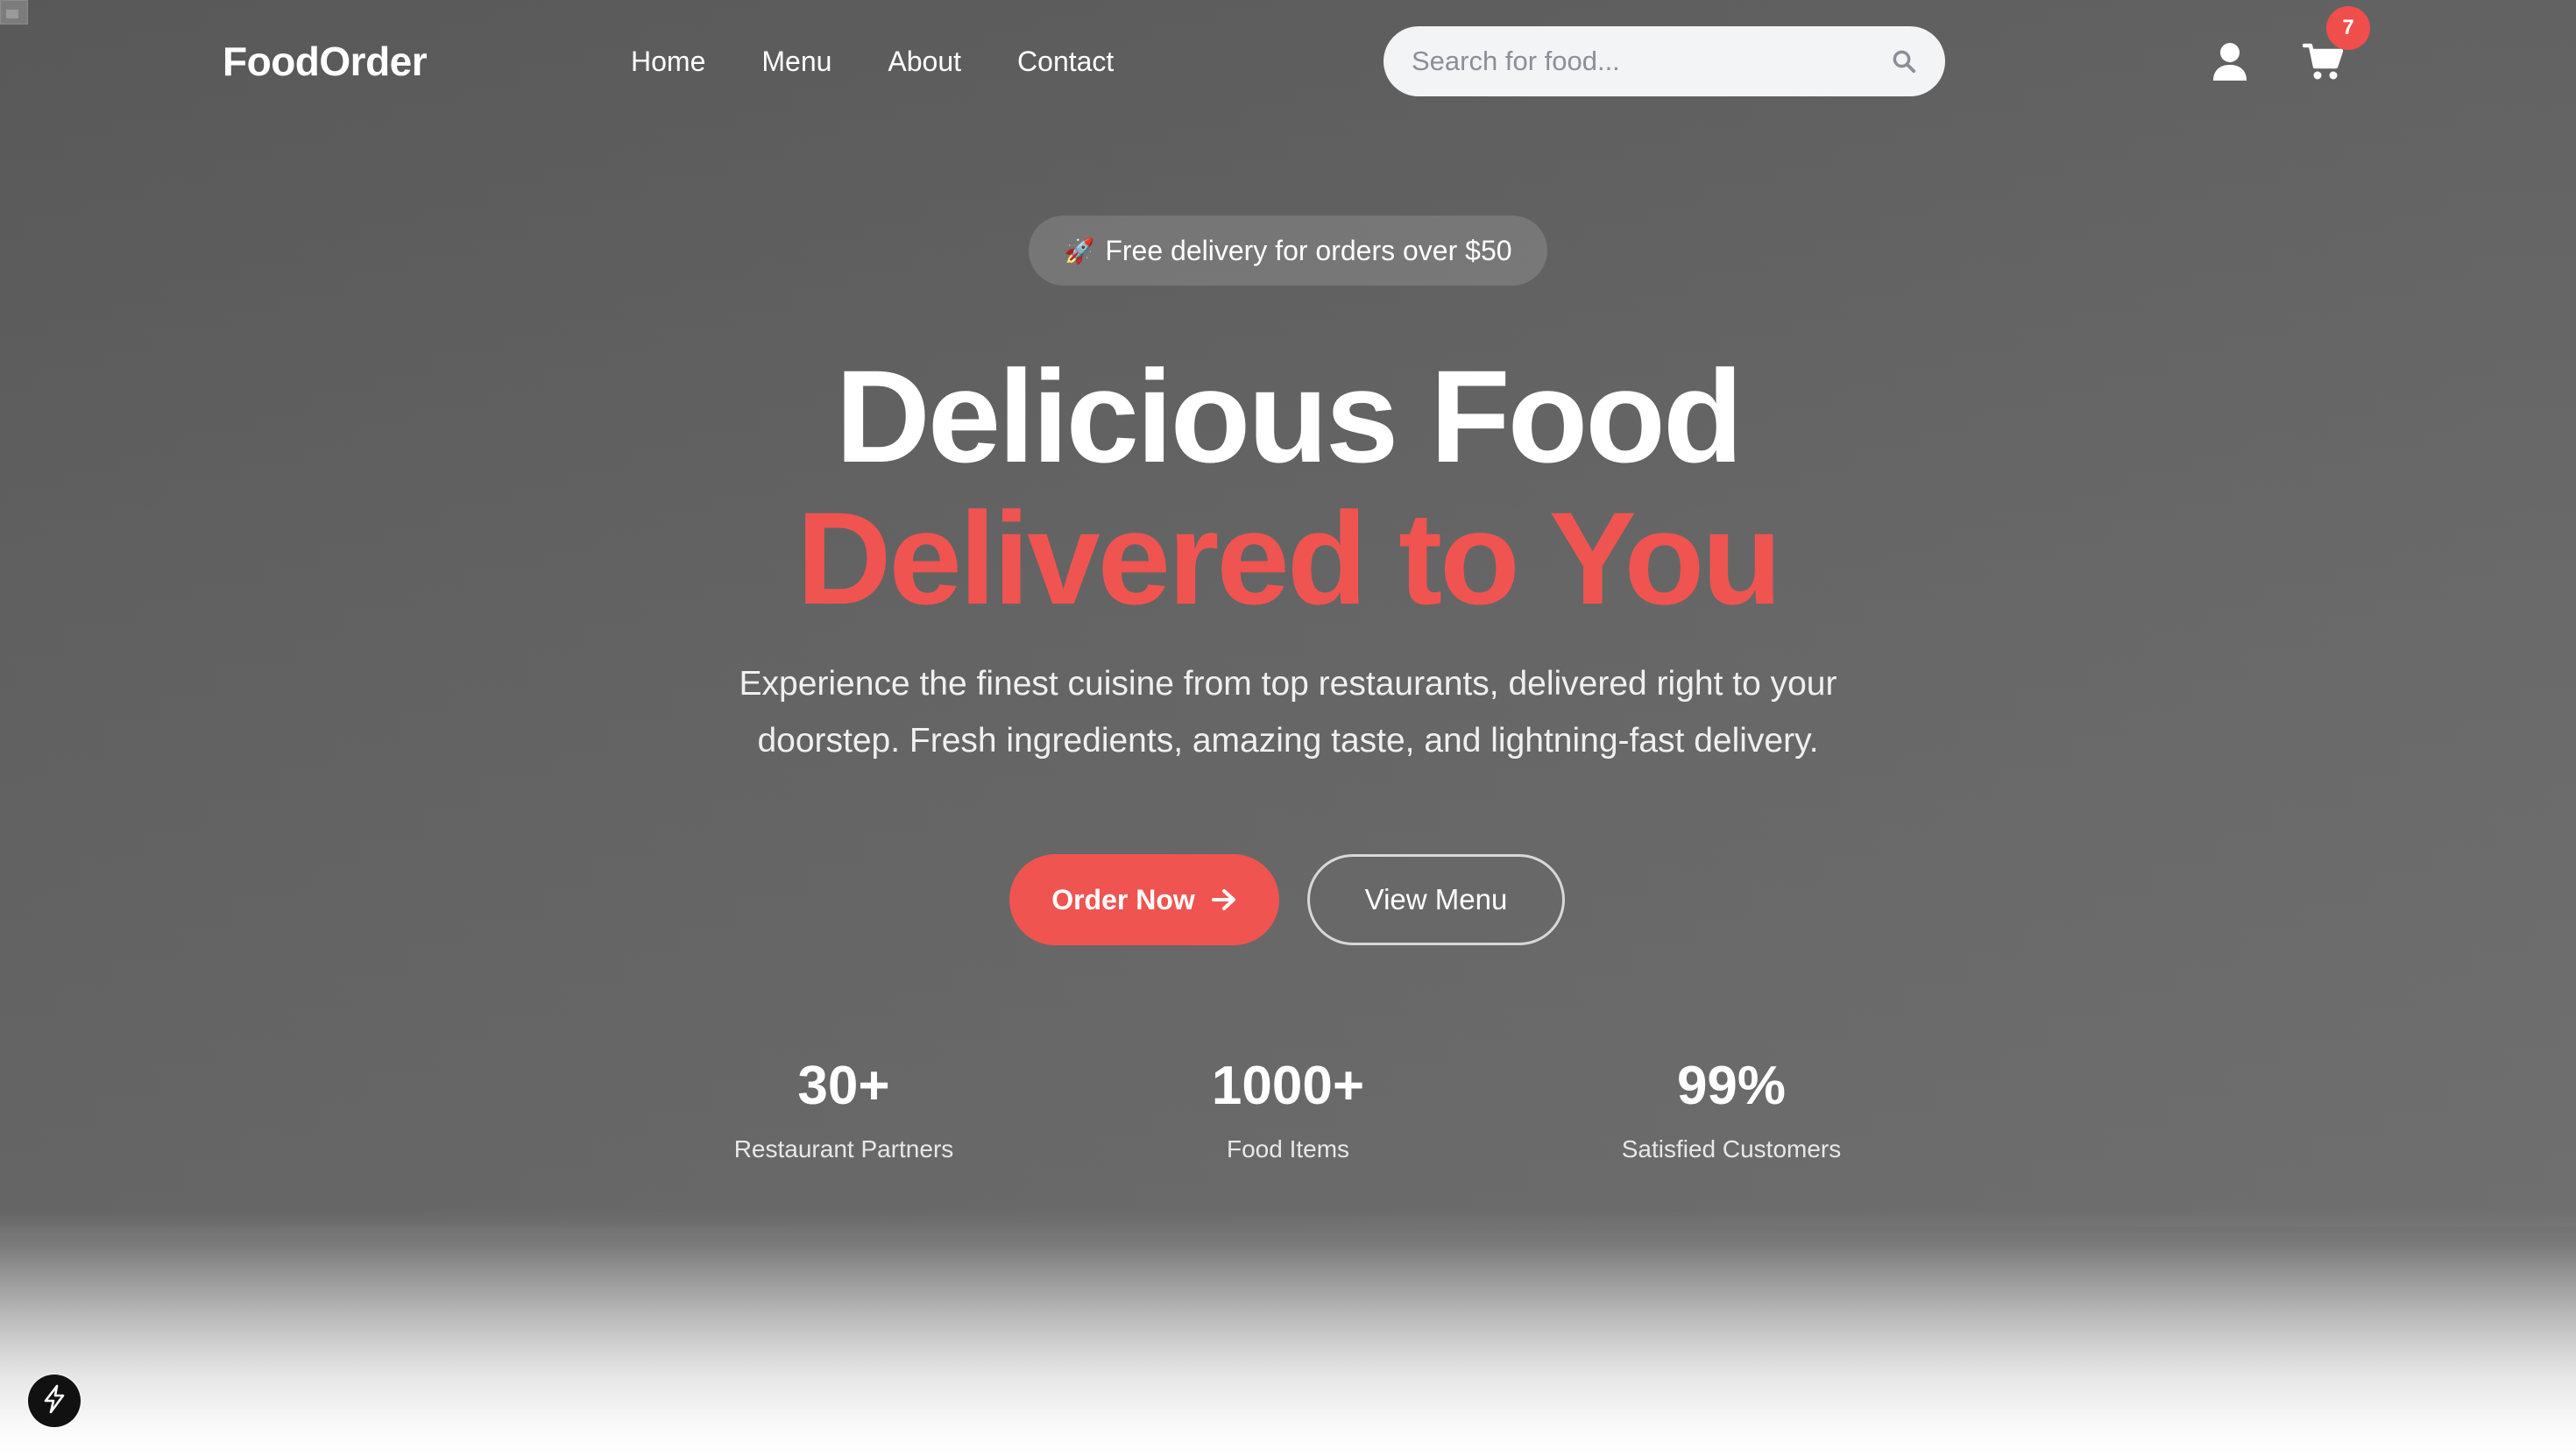  What do you see at coordinates (1288, 1149) in the screenshot?
I see `stat-label: Food Items` at bounding box center [1288, 1149].